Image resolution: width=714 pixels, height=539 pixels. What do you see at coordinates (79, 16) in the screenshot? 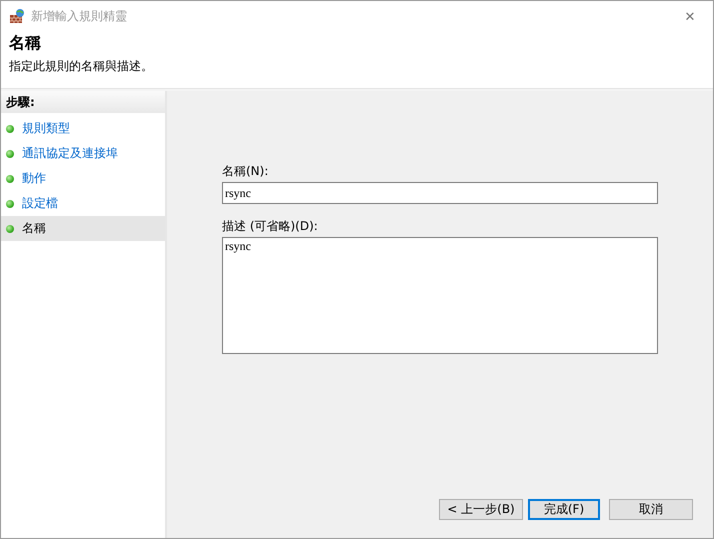
I see `window-title: 新增輸入規則精靈` at bounding box center [79, 16].